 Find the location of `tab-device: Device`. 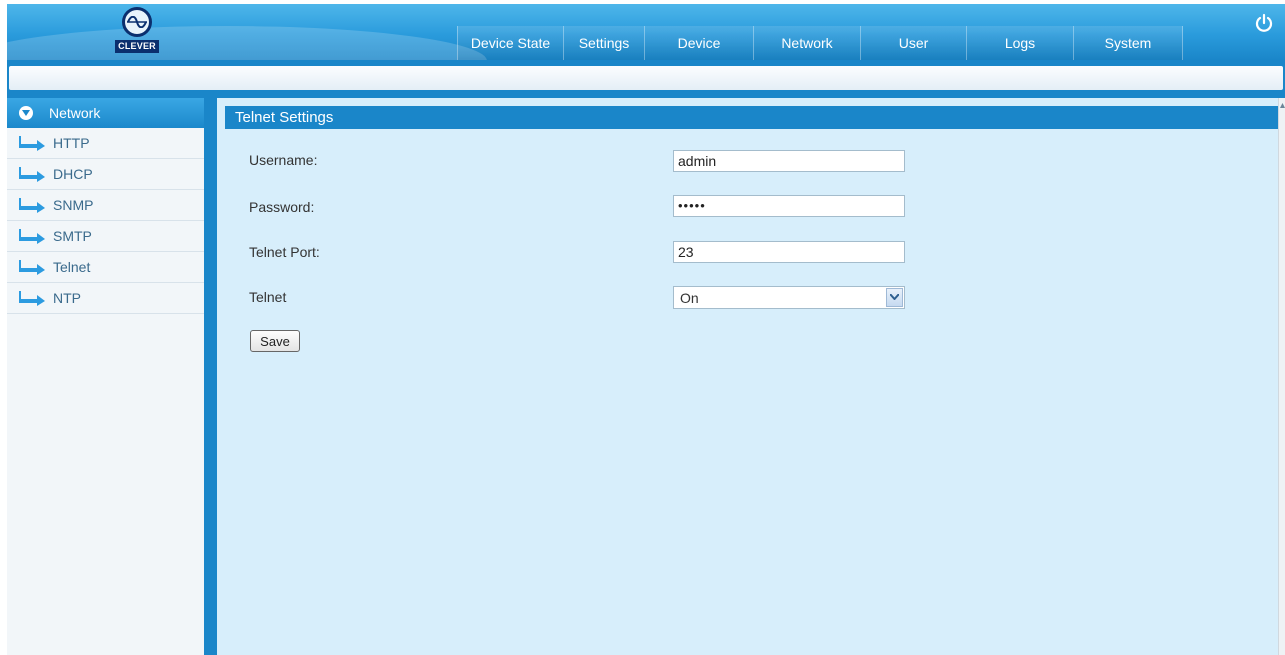

tab-device: Device is located at coordinates (698, 43).